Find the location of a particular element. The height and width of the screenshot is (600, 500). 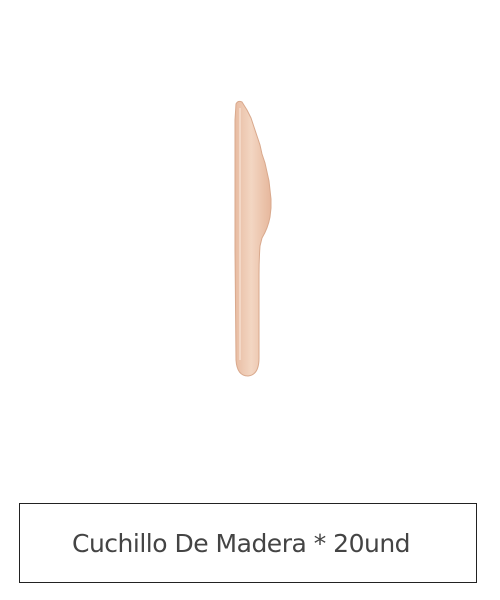

product-caption-box: Cuchillo De Madera * 20und is located at coordinates (248, 543).